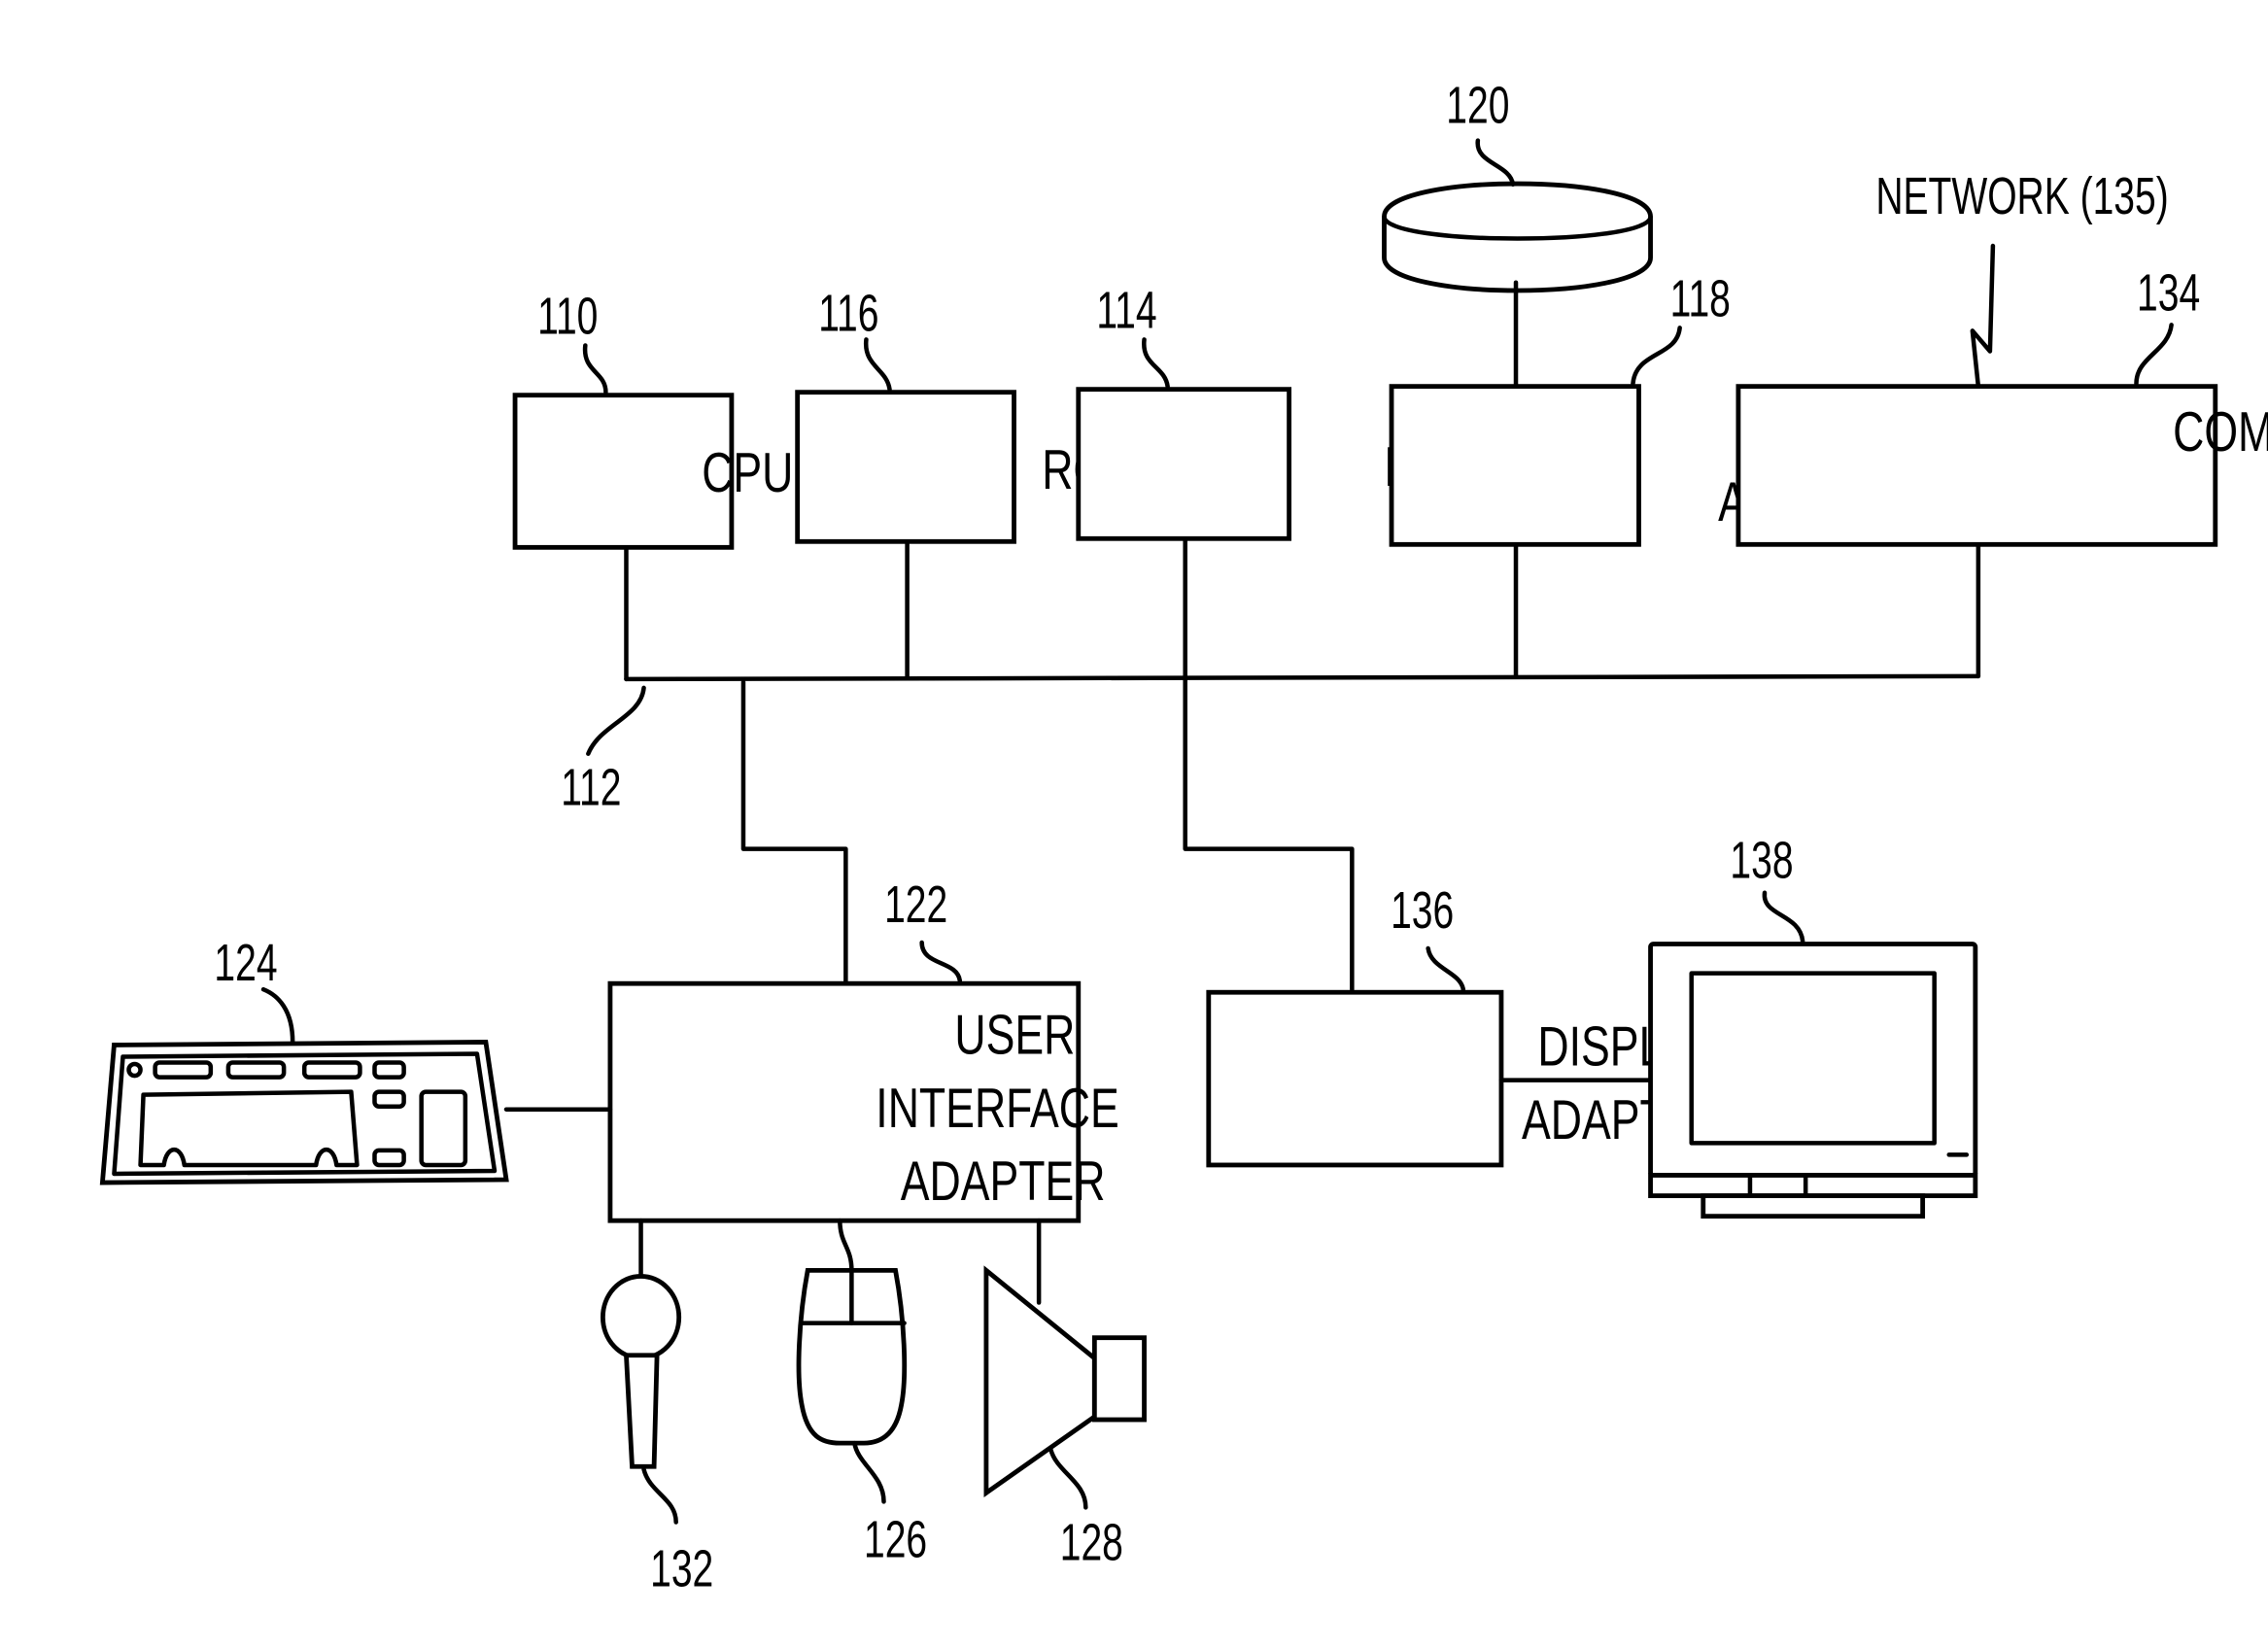 The height and width of the screenshot is (1648, 2268). Describe the element at coordinates (1422, 911) in the screenshot. I see `display-adapter-ref: 136` at that location.